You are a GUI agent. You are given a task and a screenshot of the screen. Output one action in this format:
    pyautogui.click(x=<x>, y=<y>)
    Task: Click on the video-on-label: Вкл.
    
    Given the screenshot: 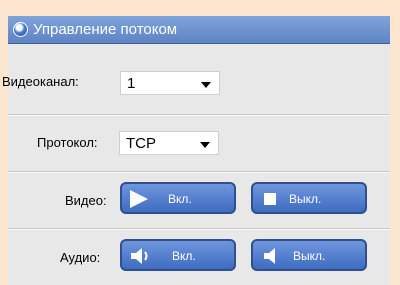 What is the action you would take?
    pyautogui.click(x=180, y=199)
    